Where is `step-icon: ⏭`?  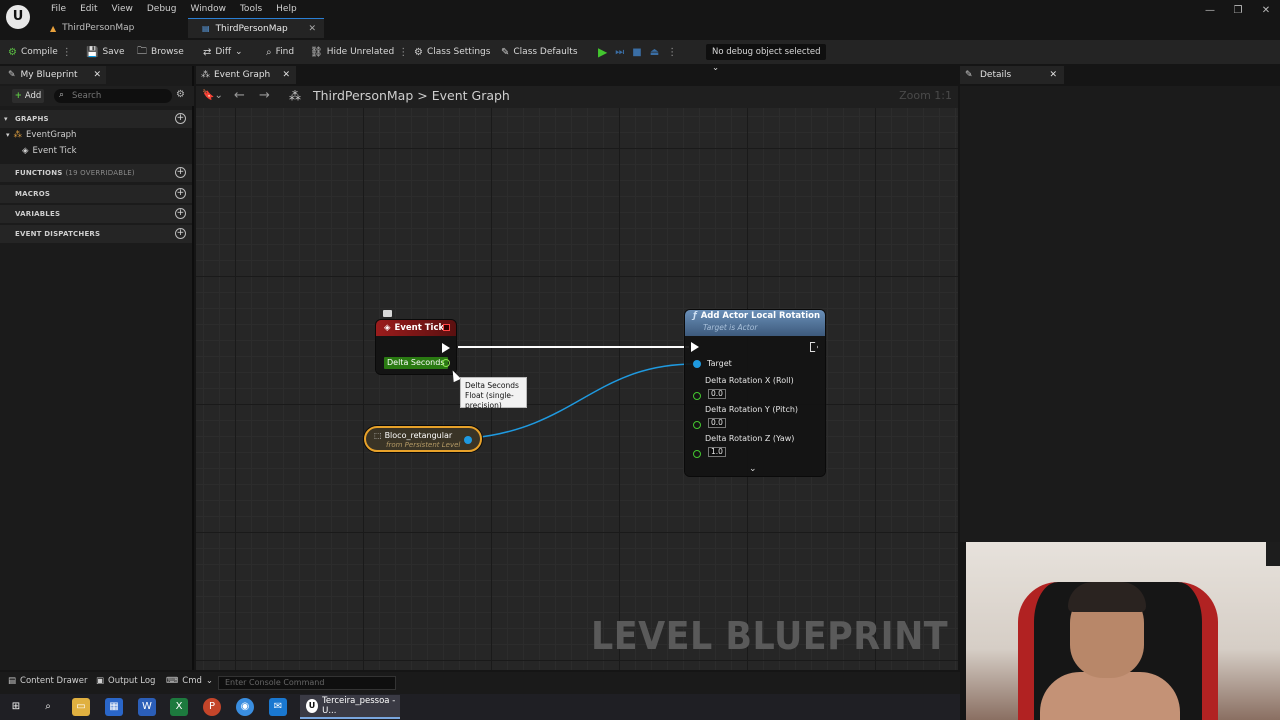
step-icon: ⏭ is located at coordinates (619, 52).